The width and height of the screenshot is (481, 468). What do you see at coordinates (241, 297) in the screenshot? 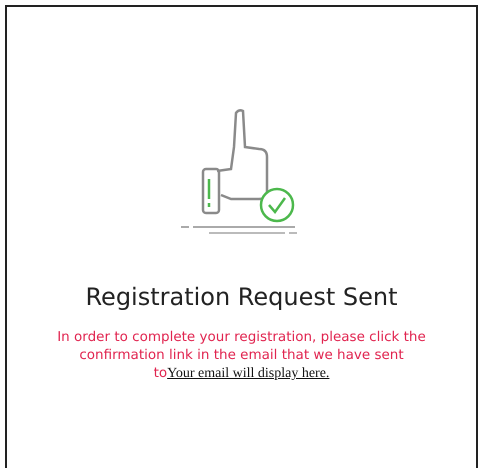
I see `page-title: Registration Request Sent` at bounding box center [241, 297].